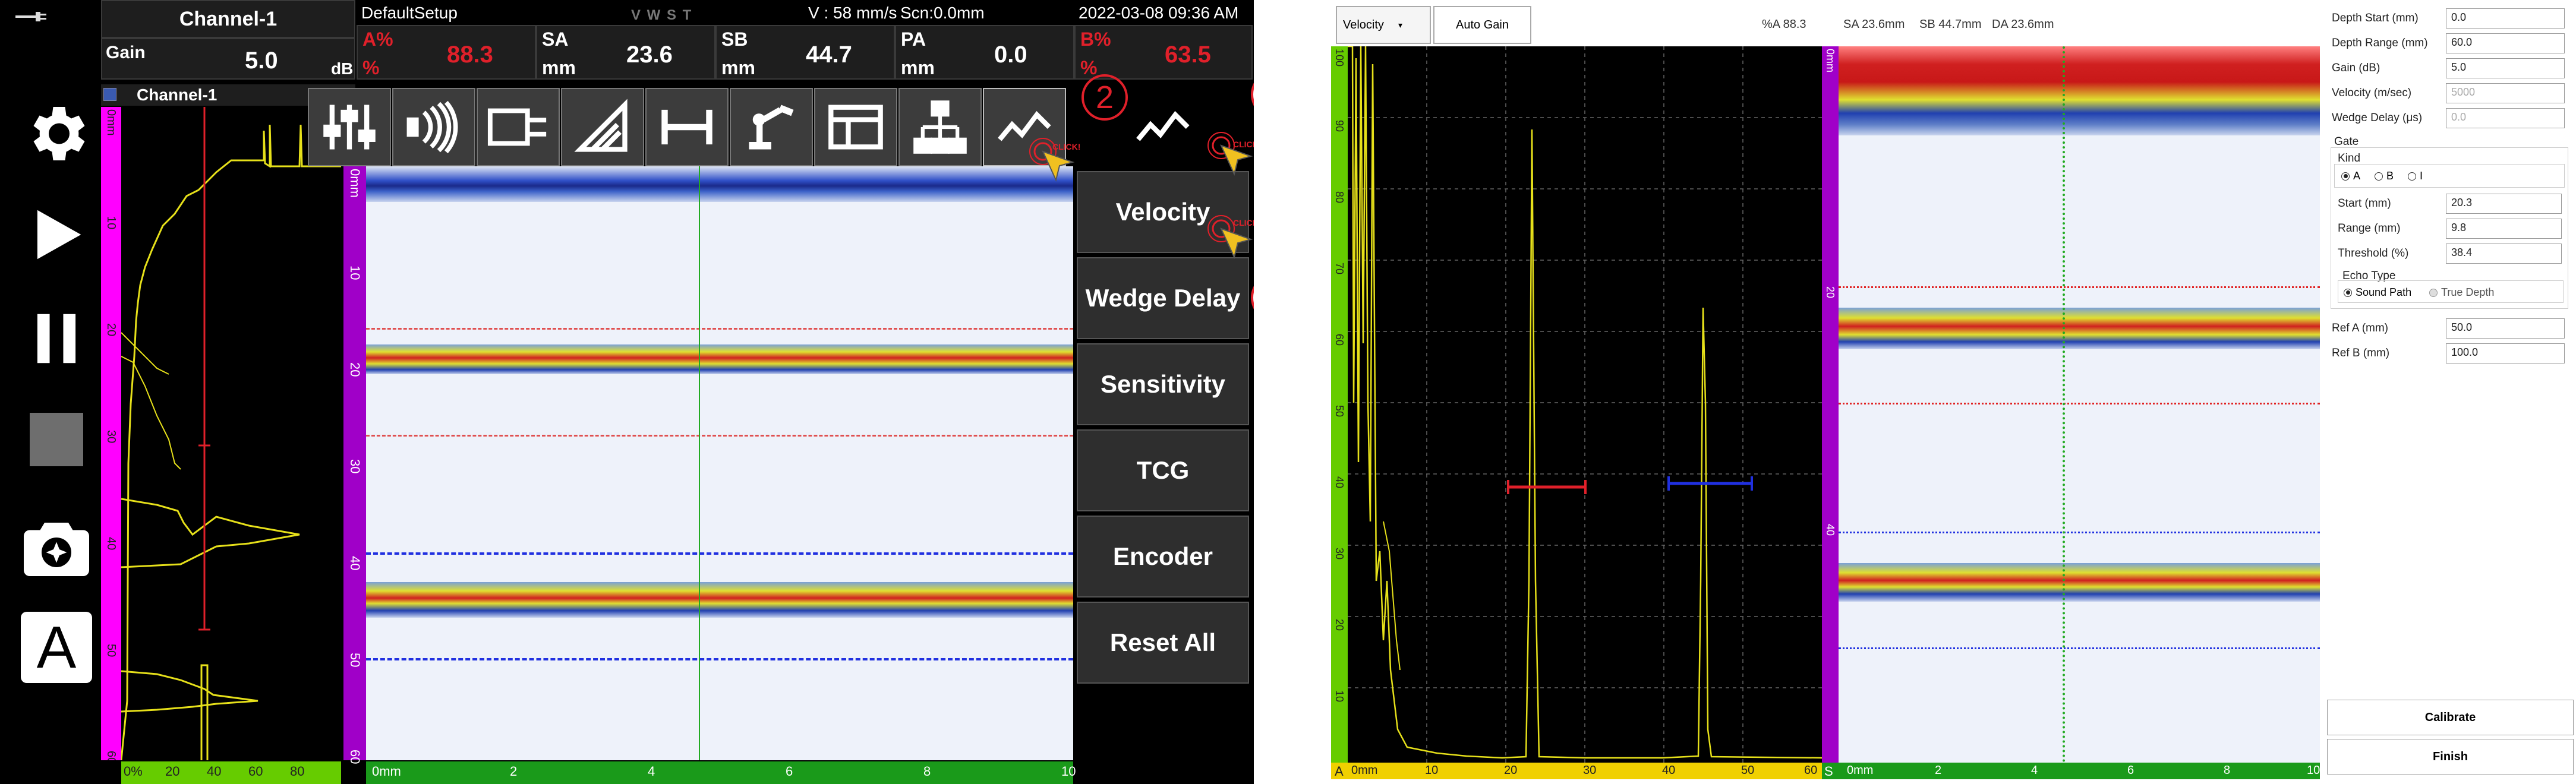 Image resolution: width=2576 pixels, height=784 pixels. What do you see at coordinates (2348, 292) in the screenshot?
I see `radio-selected-icon` at bounding box center [2348, 292].